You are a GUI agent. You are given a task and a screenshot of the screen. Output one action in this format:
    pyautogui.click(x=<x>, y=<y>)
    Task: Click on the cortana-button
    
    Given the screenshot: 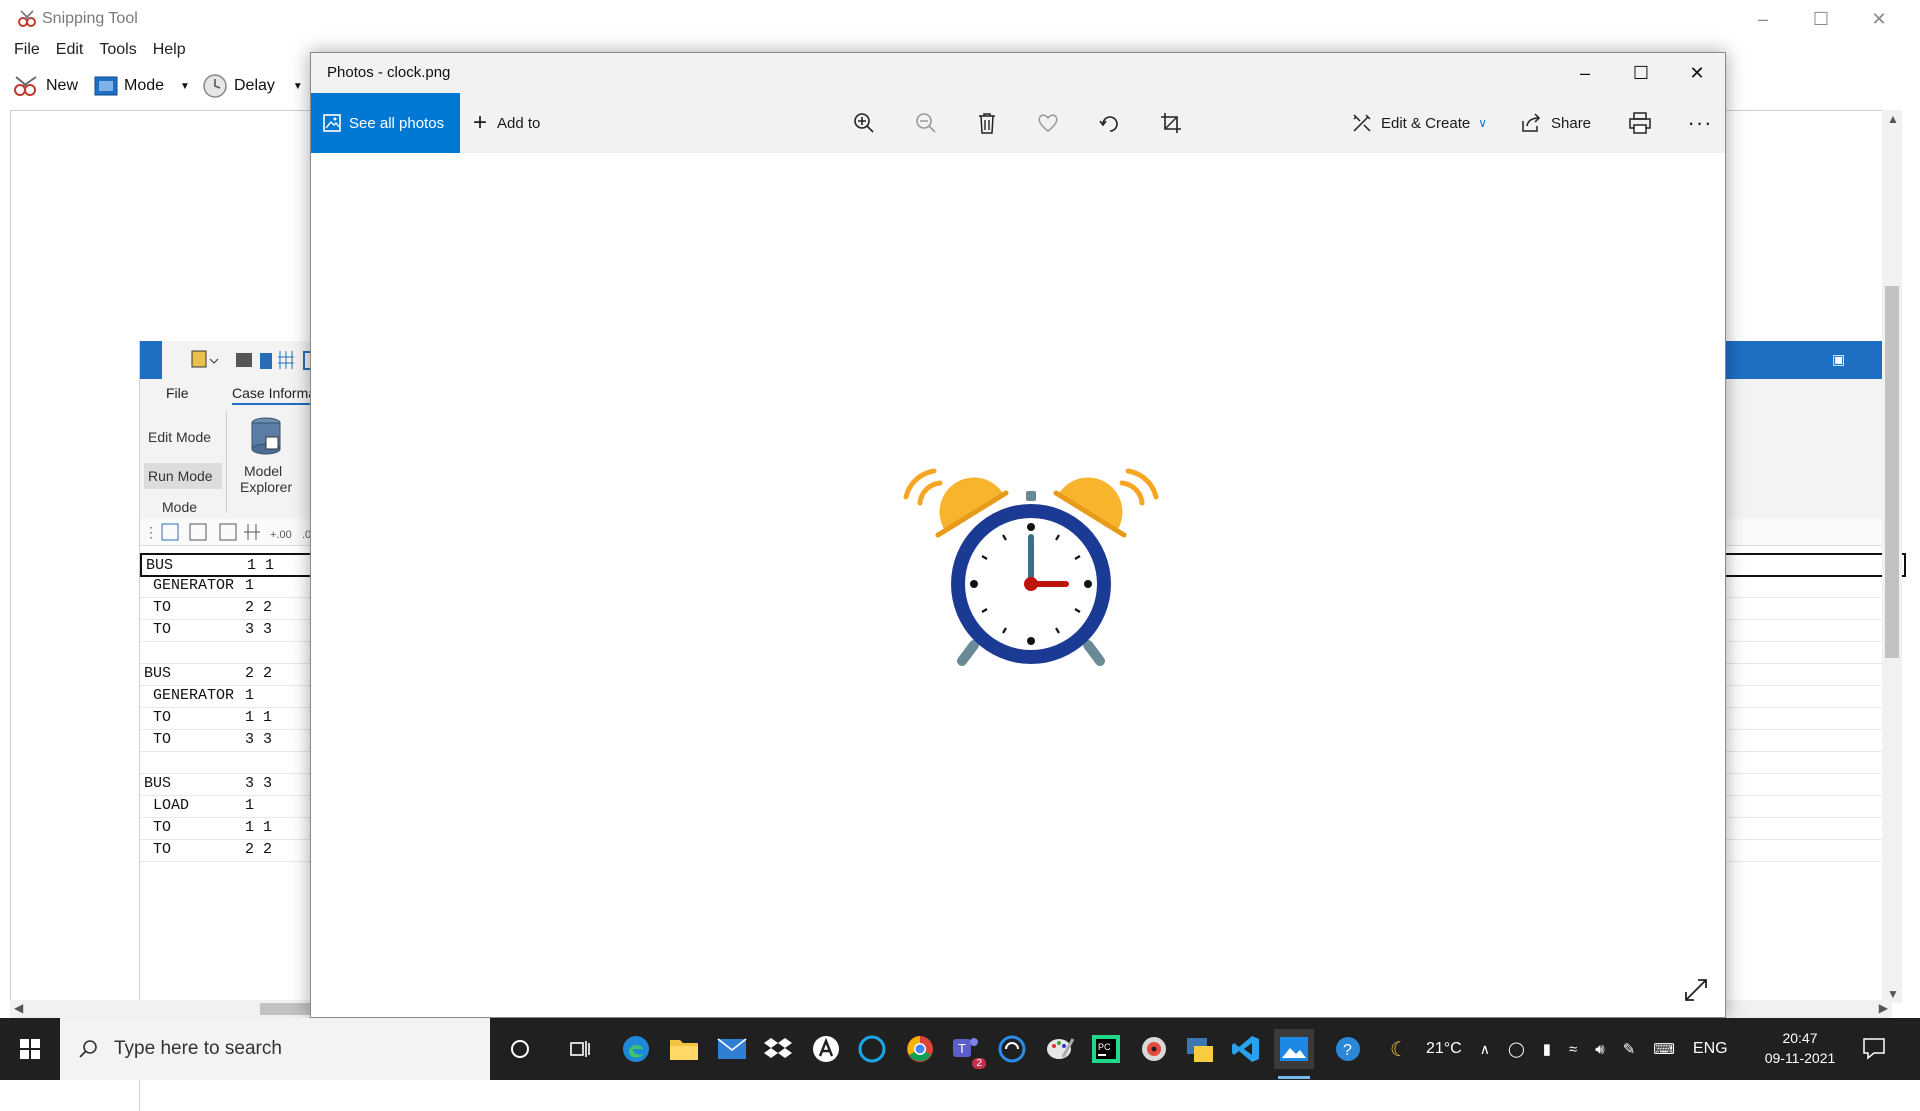 What is the action you would take?
    pyautogui.click(x=520, y=1049)
    